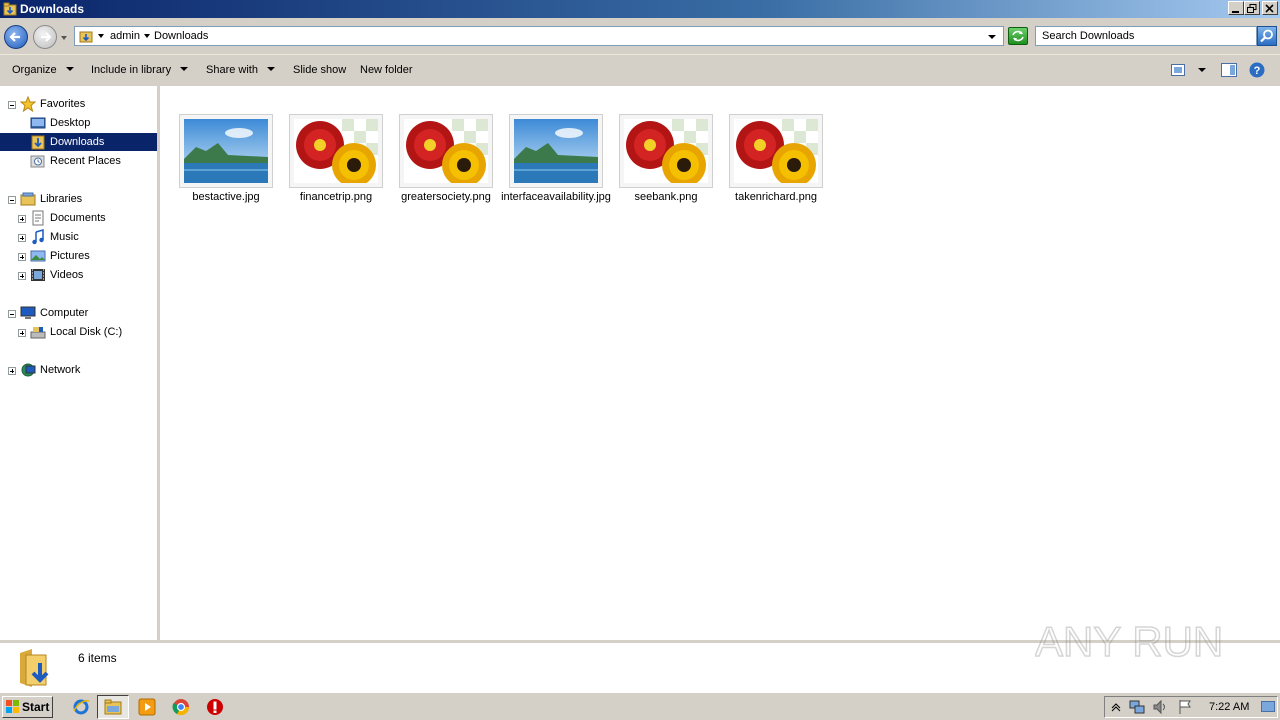  What do you see at coordinates (12, 314) in the screenshot?
I see `collapse-computer-toggle` at bounding box center [12, 314].